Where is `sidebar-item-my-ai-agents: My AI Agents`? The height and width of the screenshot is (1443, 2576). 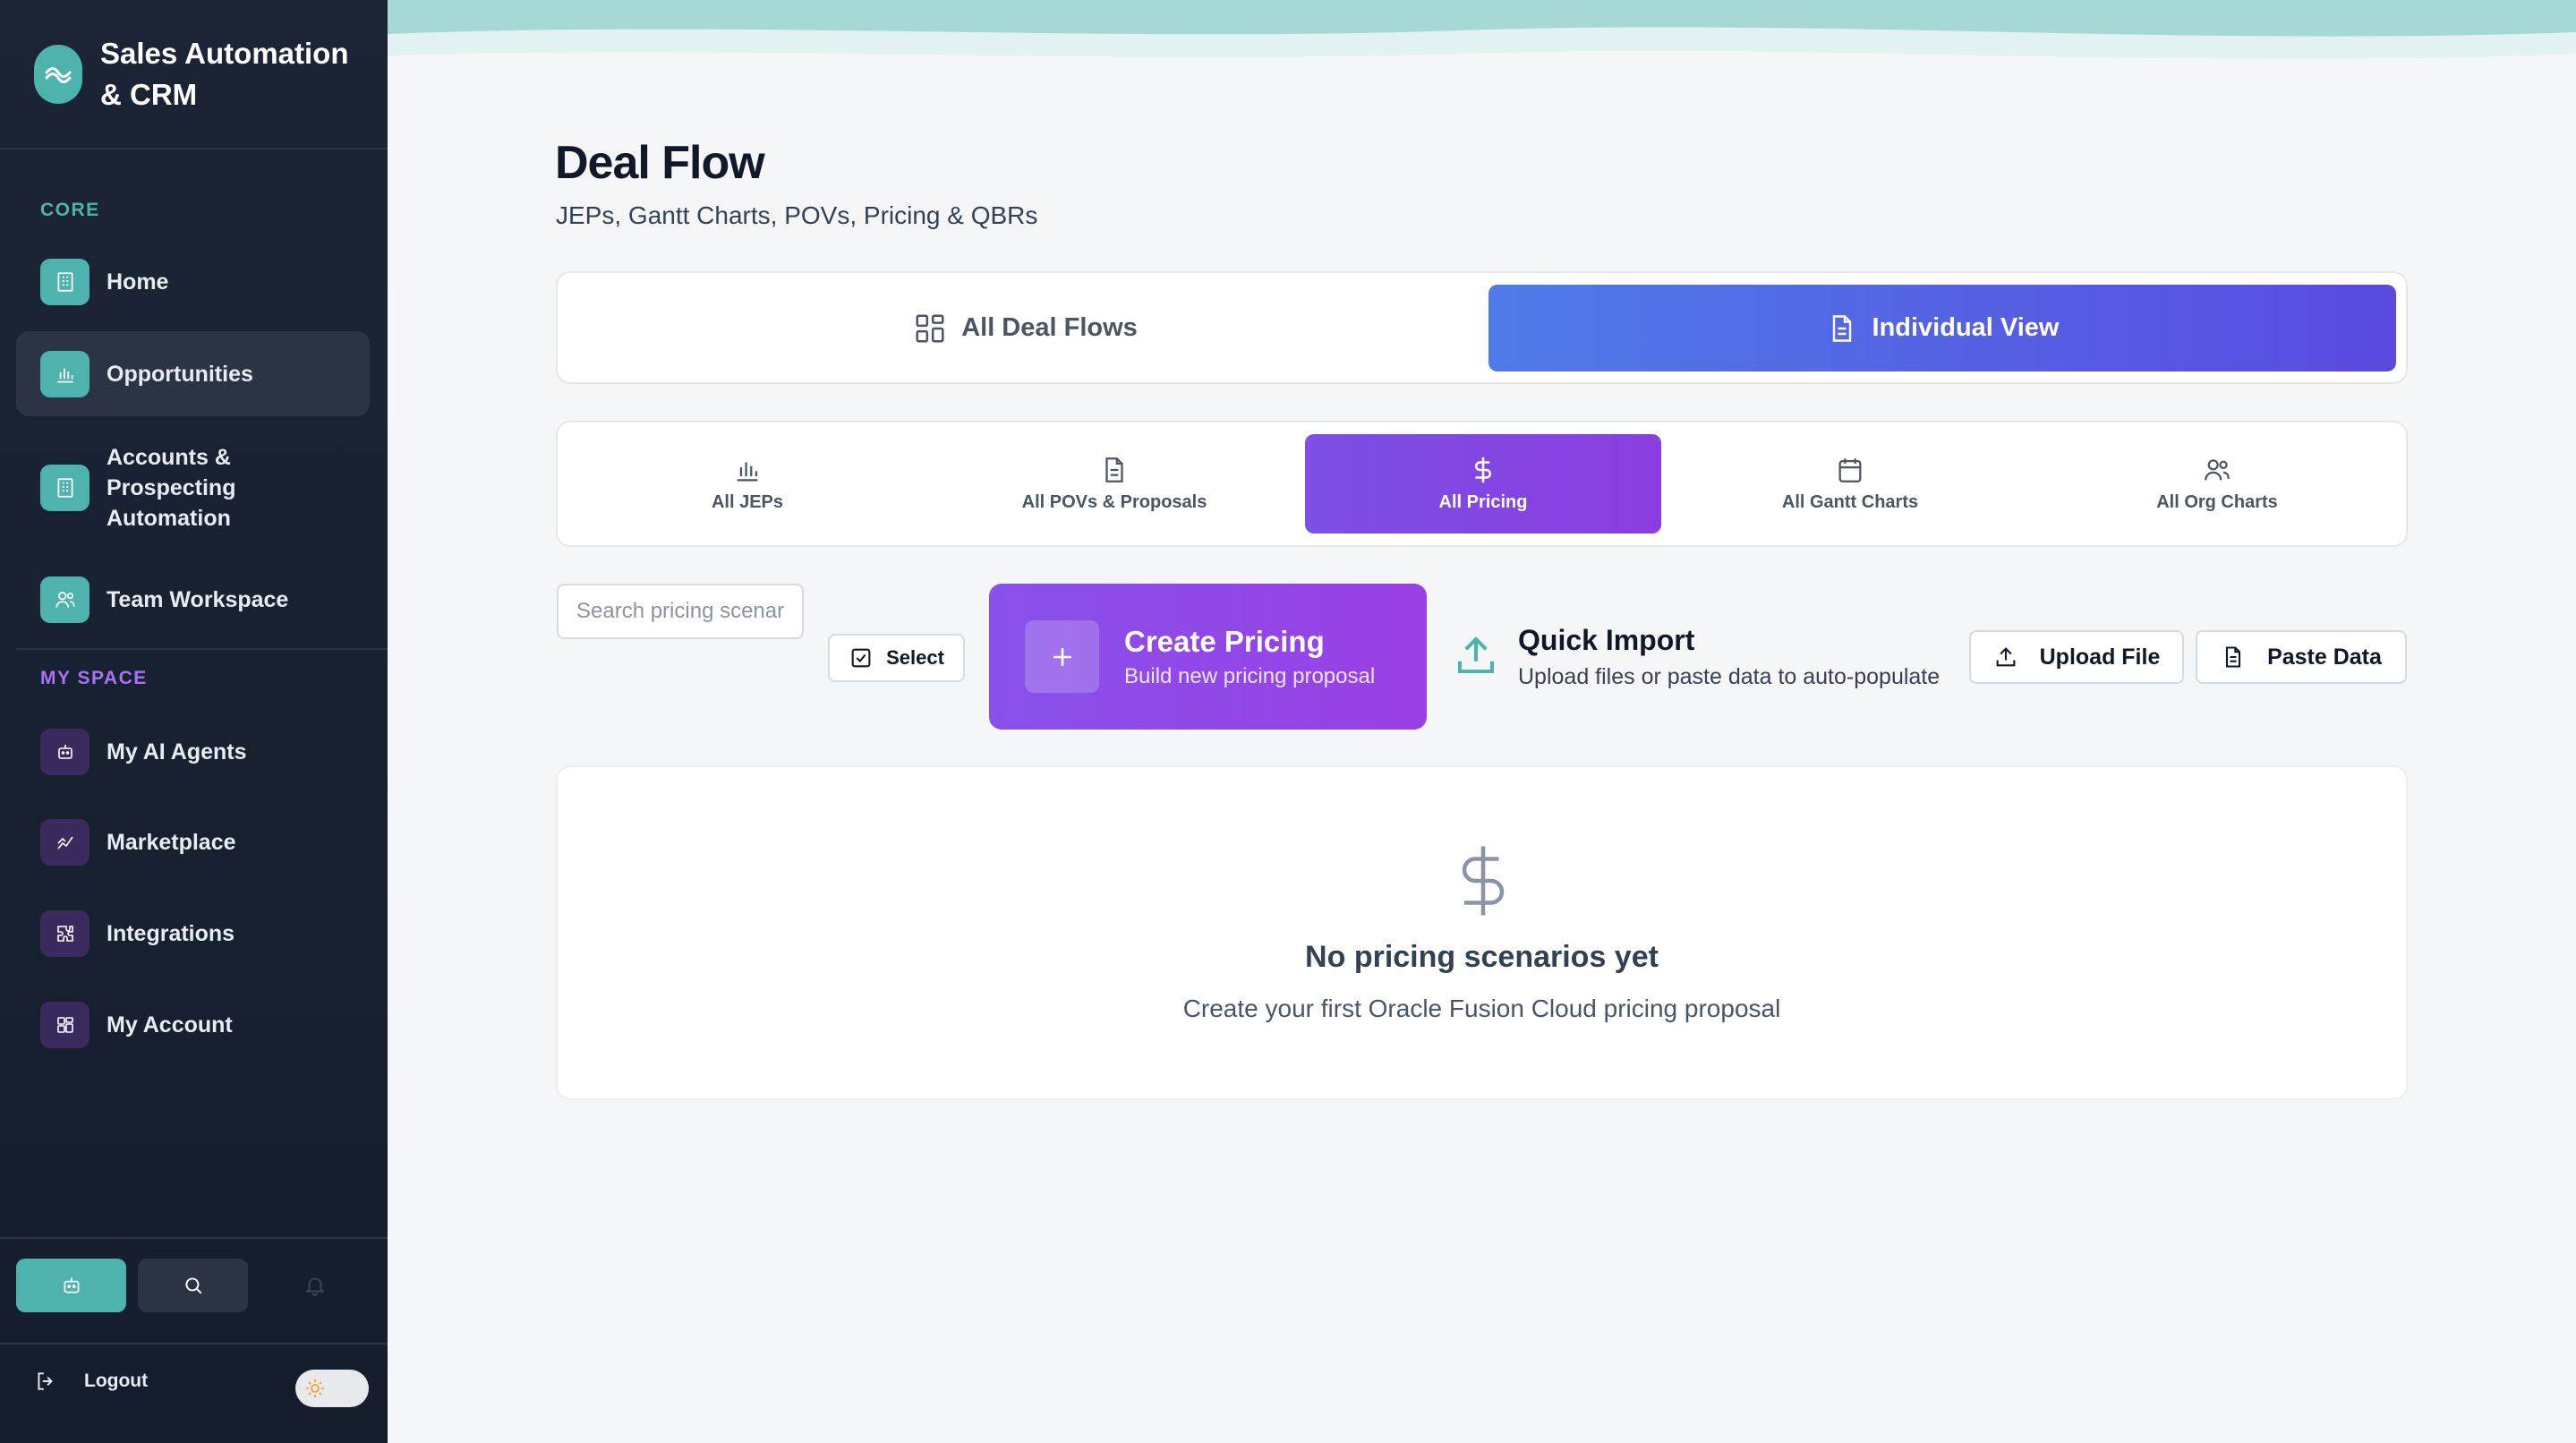 sidebar-item-my-ai-agents: My AI Agents is located at coordinates (193, 752).